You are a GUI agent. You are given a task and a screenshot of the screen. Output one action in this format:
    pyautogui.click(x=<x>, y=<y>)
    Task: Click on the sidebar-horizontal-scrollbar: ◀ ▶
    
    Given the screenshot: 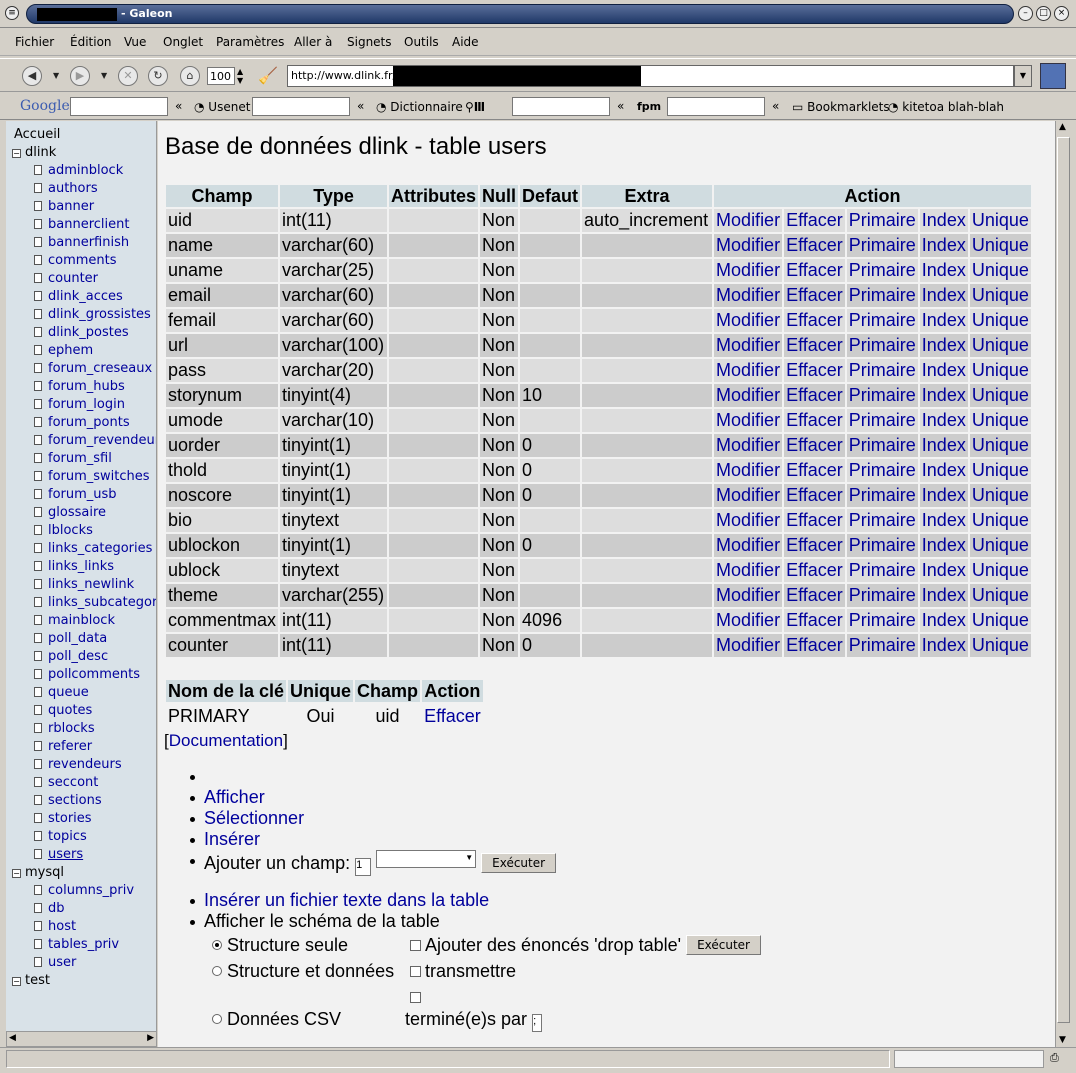 What is the action you would take?
    pyautogui.click(x=81, y=1039)
    